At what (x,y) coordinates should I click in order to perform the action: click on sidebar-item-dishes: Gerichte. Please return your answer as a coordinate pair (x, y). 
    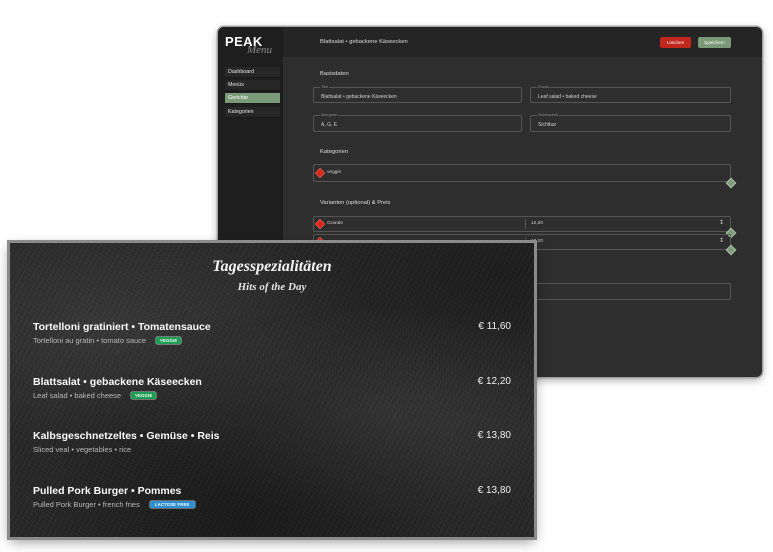
    Looking at the image, I should click on (252, 98).